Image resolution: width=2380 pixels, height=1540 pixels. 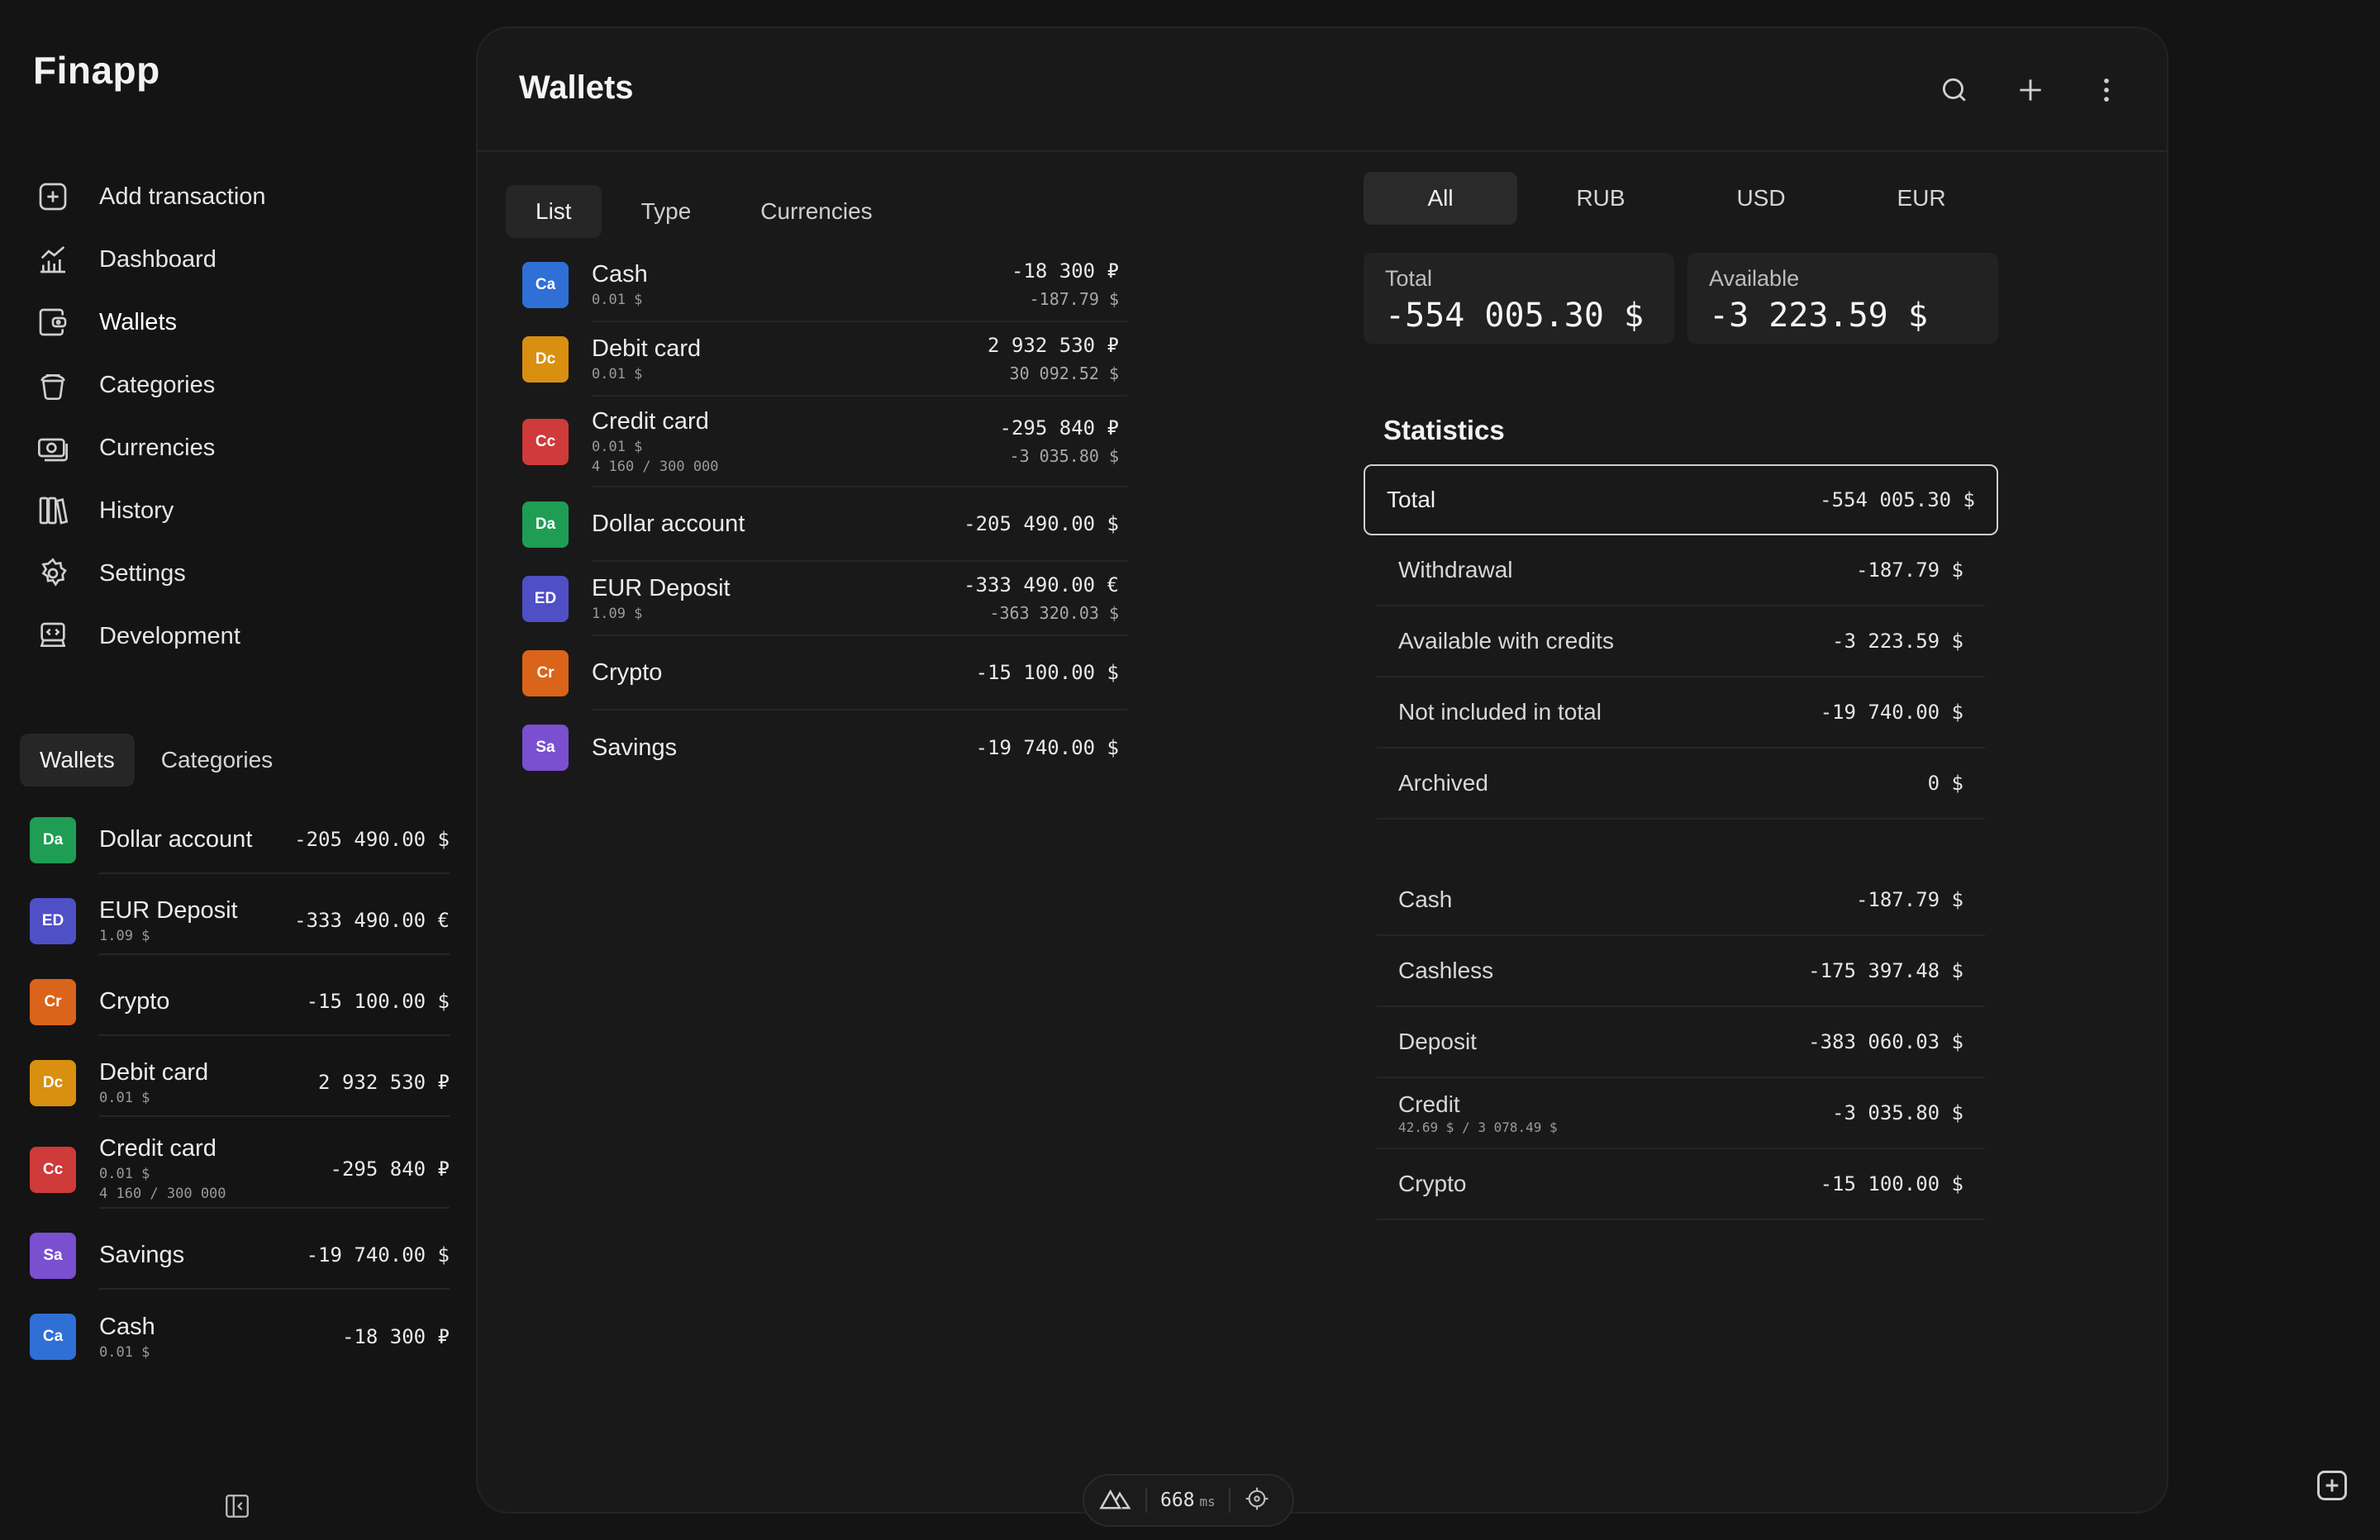 What do you see at coordinates (1681, 641) in the screenshot?
I see `stat-row: Available with credits -3 223.59 $` at bounding box center [1681, 641].